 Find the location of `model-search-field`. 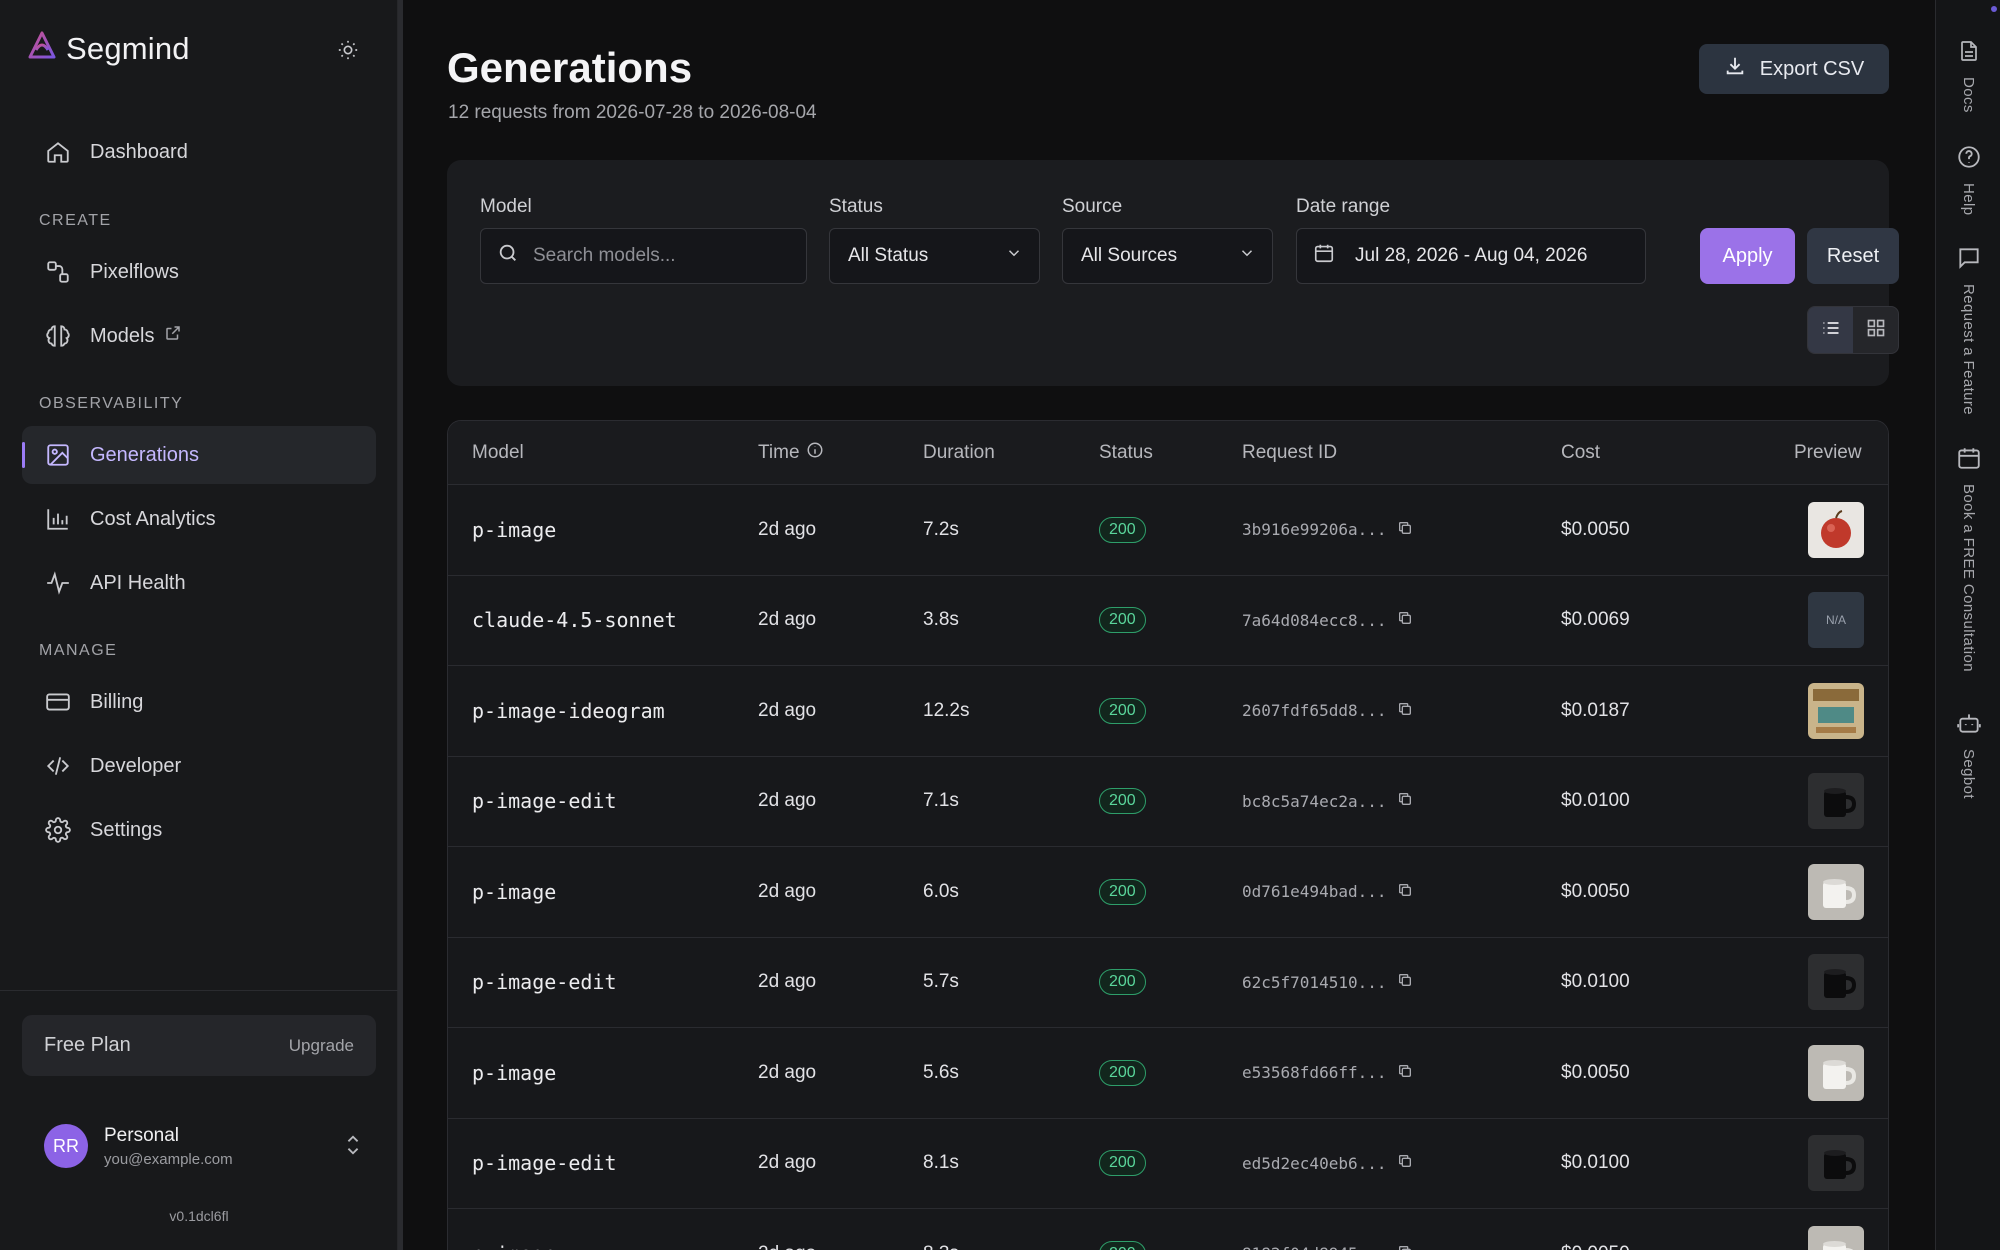

model-search-field is located at coordinates (643, 256).